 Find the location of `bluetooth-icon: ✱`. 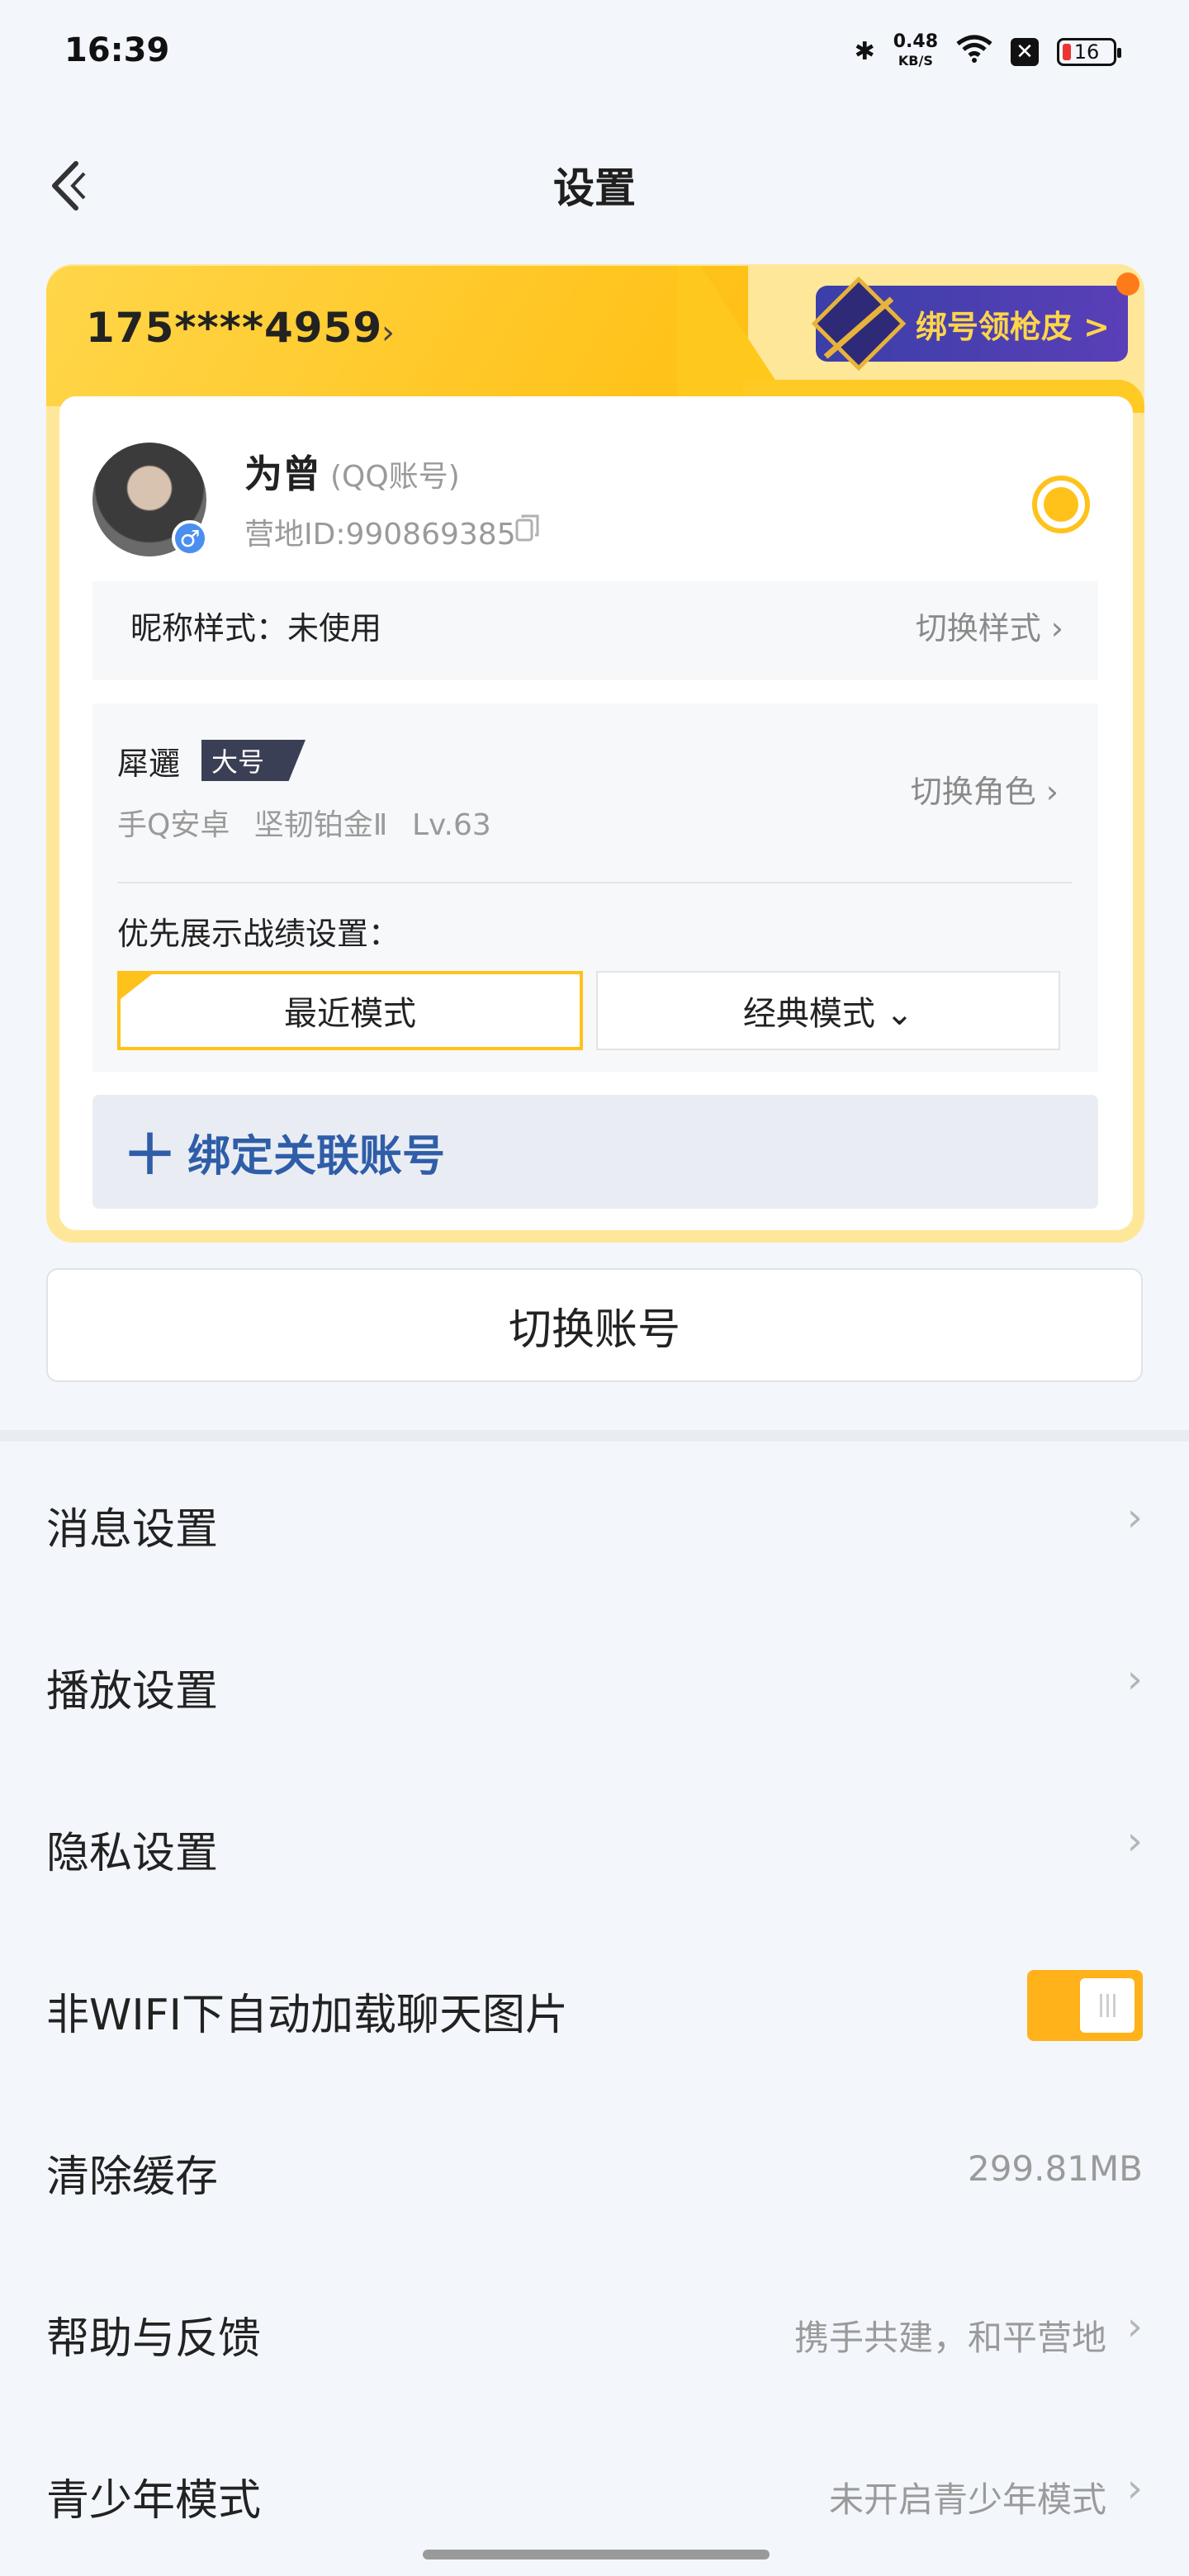

bluetooth-icon: ✱ is located at coordinates (864, 51).